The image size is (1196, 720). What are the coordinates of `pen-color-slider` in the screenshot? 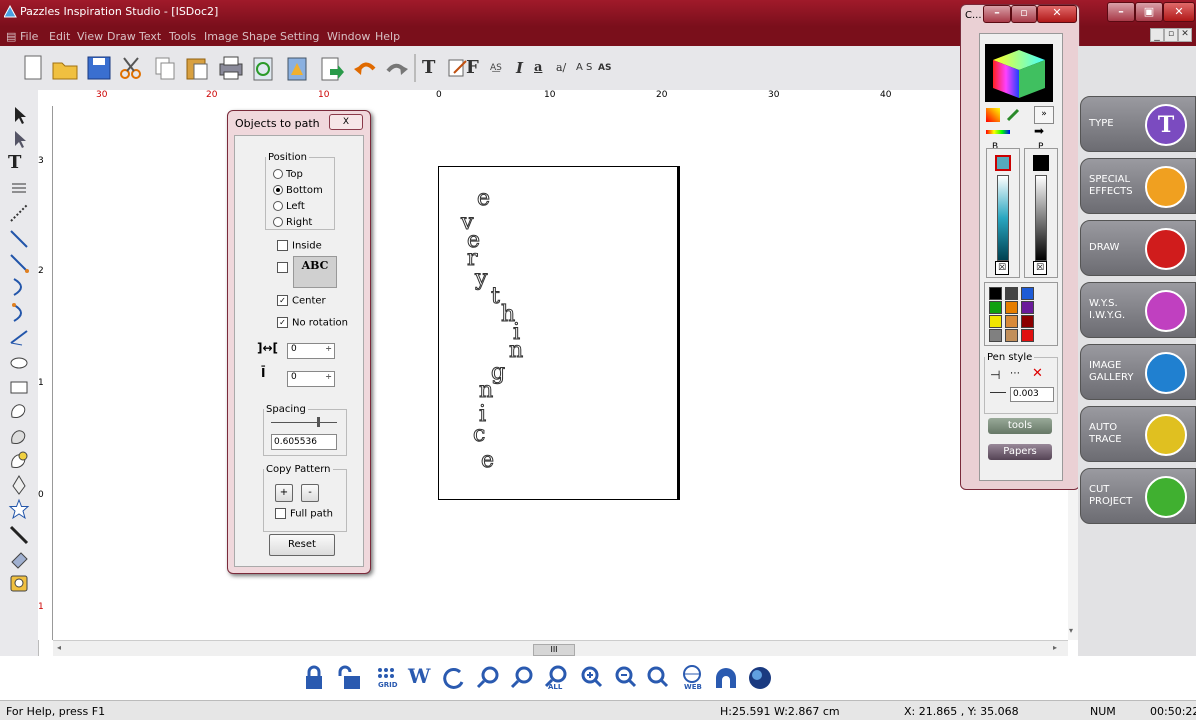 It's located at (1041, 218).